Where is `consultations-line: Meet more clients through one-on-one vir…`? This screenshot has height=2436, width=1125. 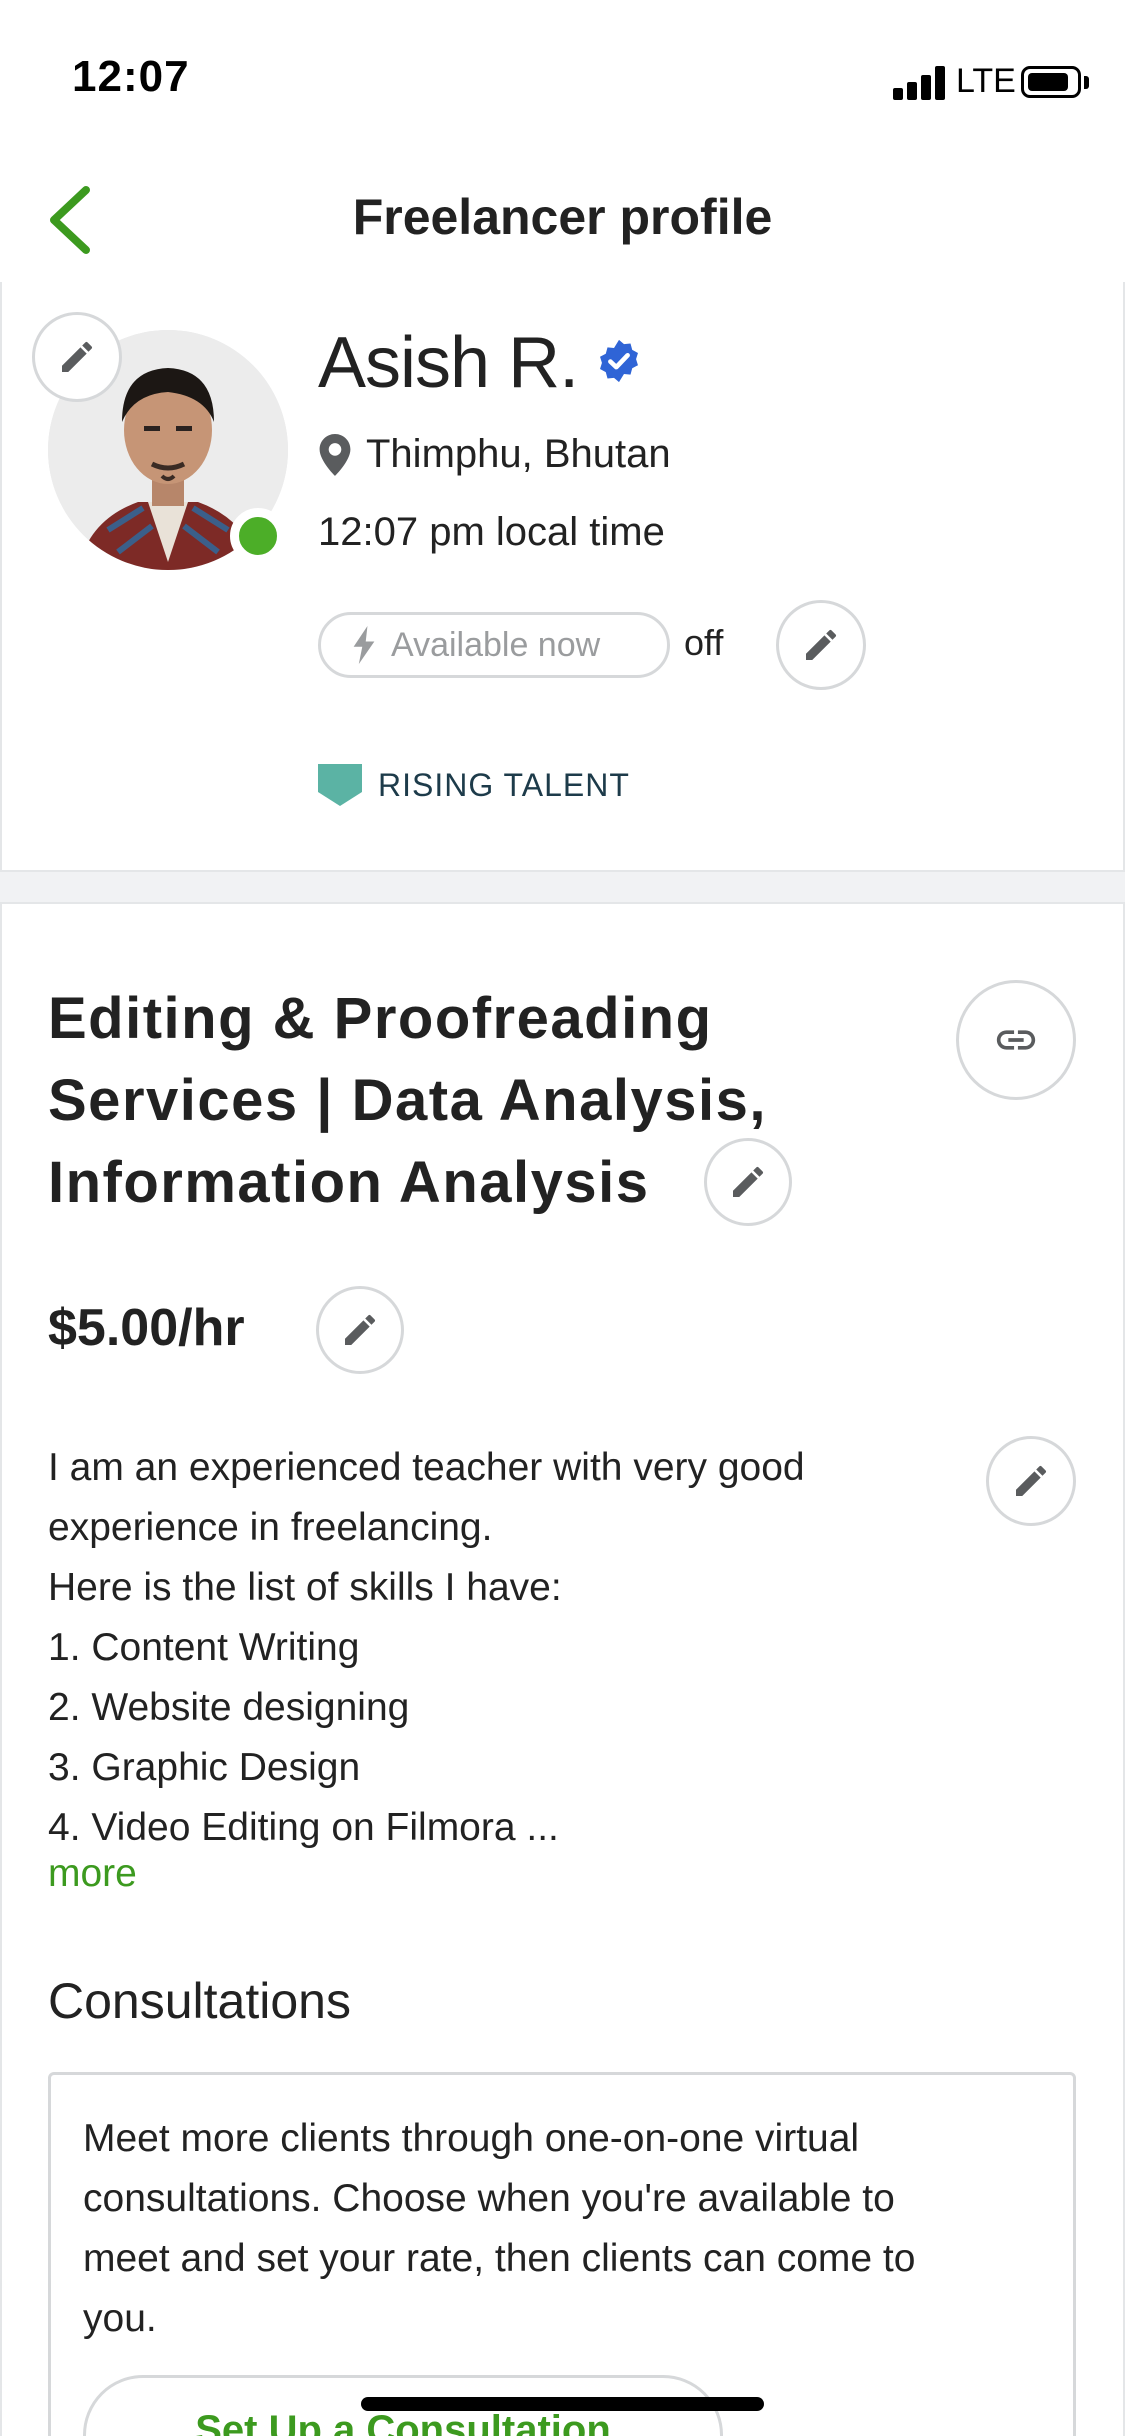 consultations-line: Meet more clients through one-on-one vir… is located at coordinates (471, 2138).